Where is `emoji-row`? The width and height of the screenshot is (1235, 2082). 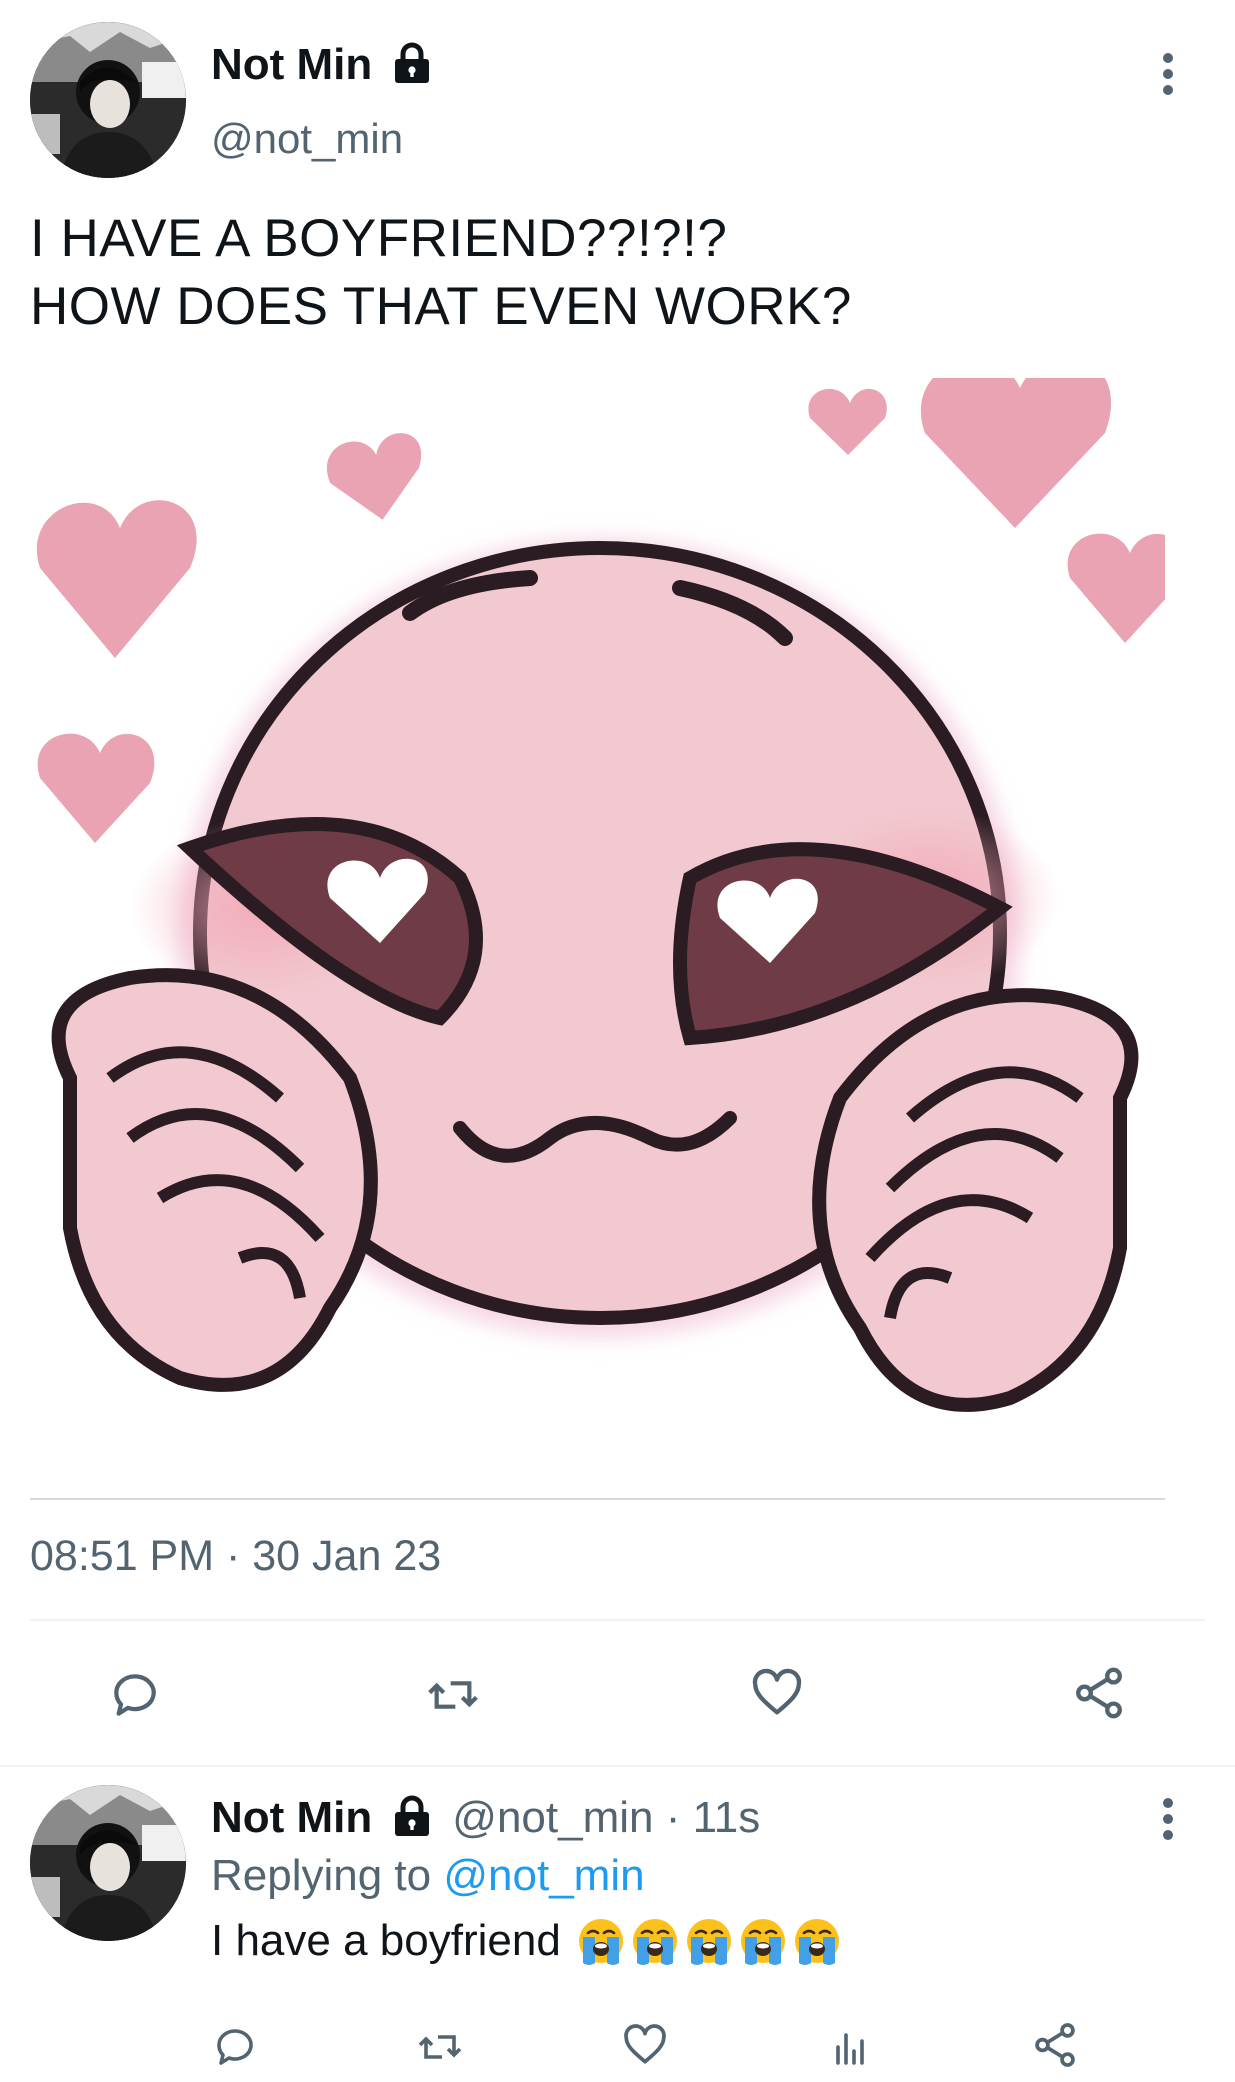
emoji-row is located at coordinates (710, 1941).